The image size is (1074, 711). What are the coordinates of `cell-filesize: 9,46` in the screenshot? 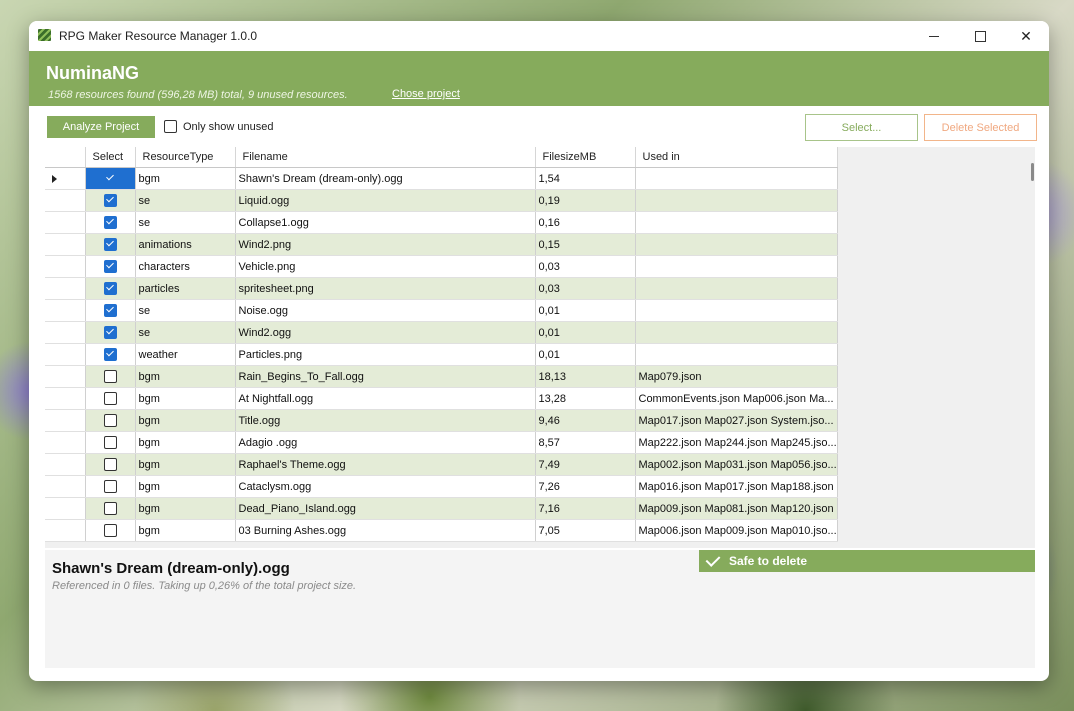 It's located at (585, 420).